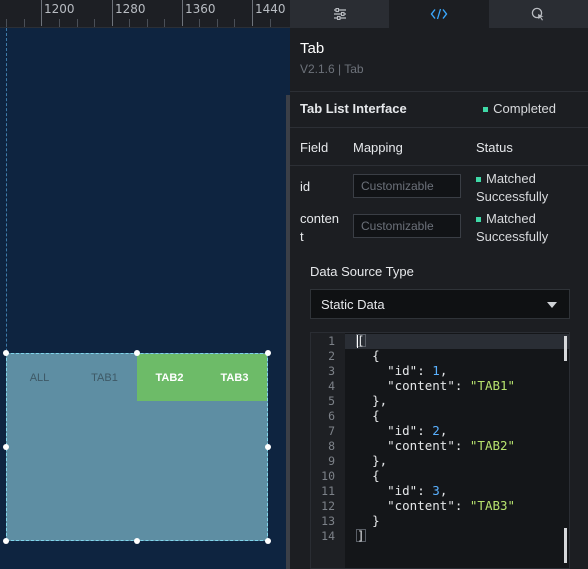 This screenshot has width=588, height=569. Describe the element at coordinates (328, 521) in the screenshot. I see `line-number: 13` at that location.